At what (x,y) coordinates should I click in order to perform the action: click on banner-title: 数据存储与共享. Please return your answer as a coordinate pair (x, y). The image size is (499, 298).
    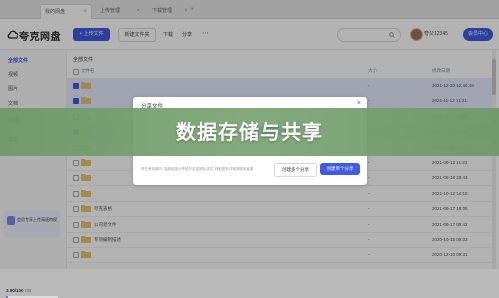
    Looking at the image, I should click on (249, 132).